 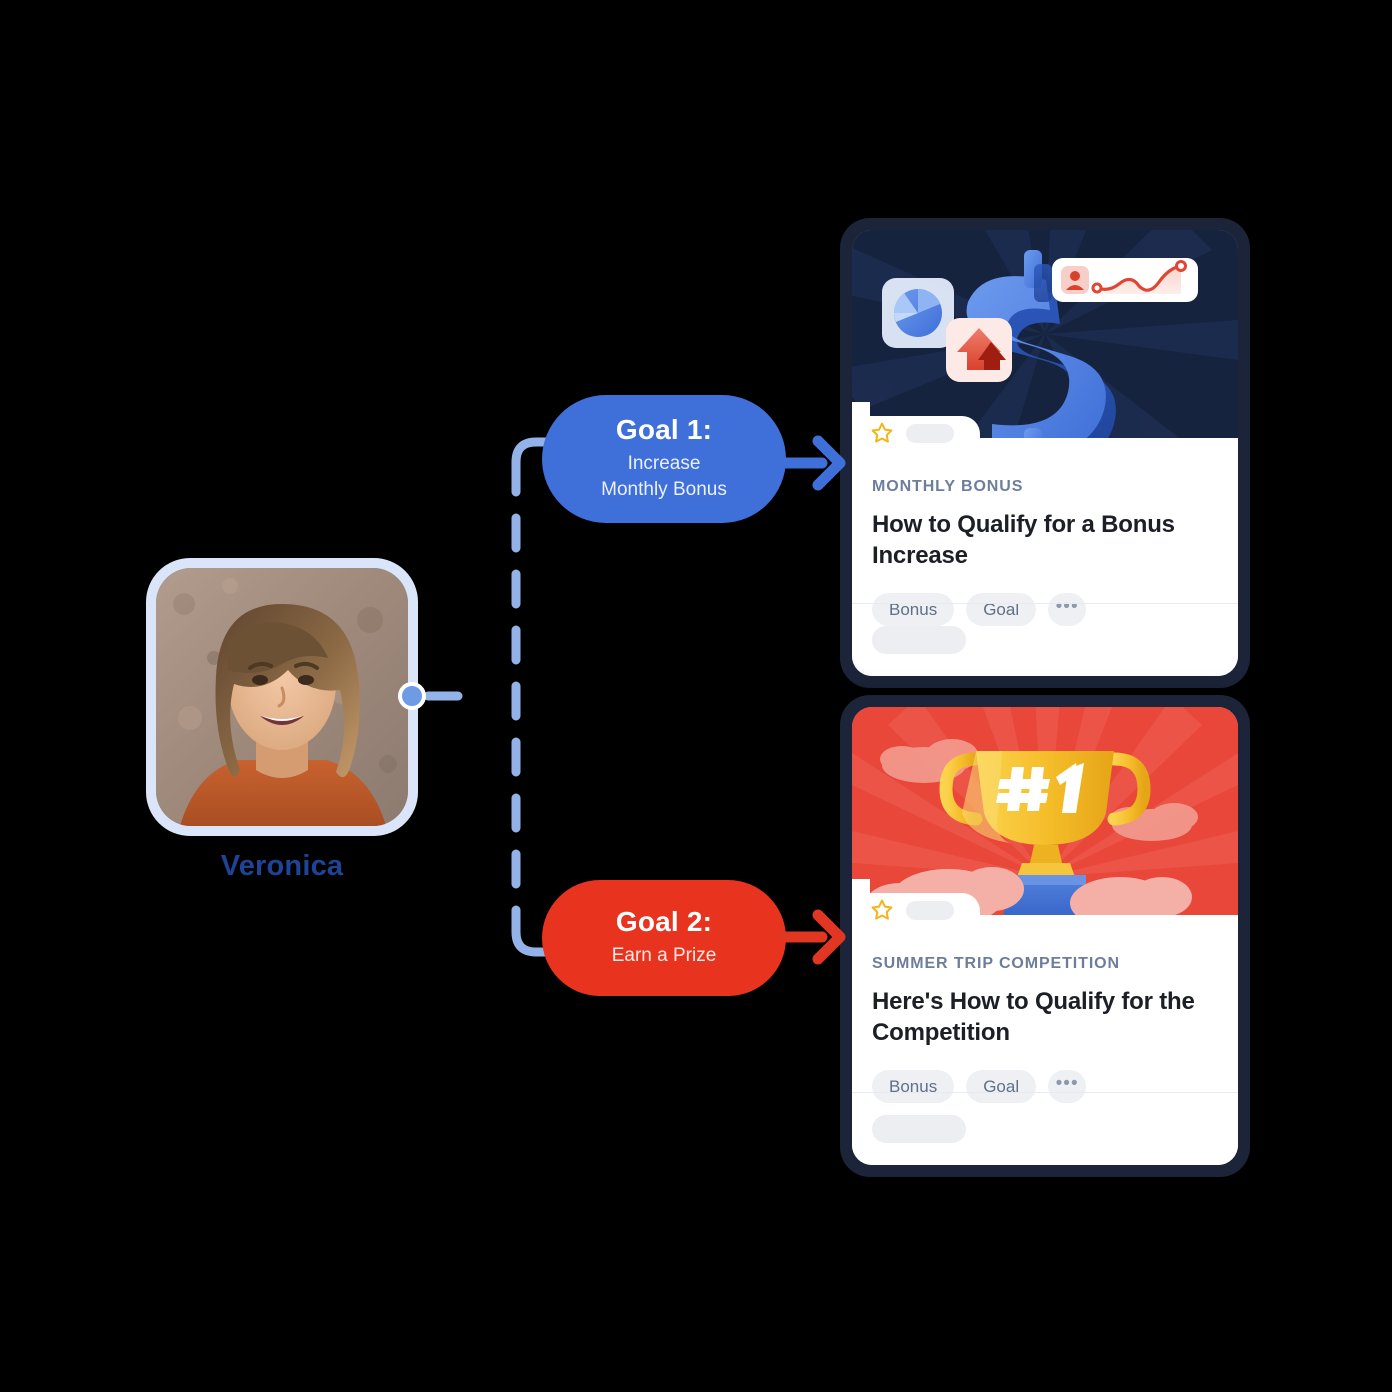 I want to click on goal-pill-2: Goal 2: Earn a Prize, so click(x=664, y=938).